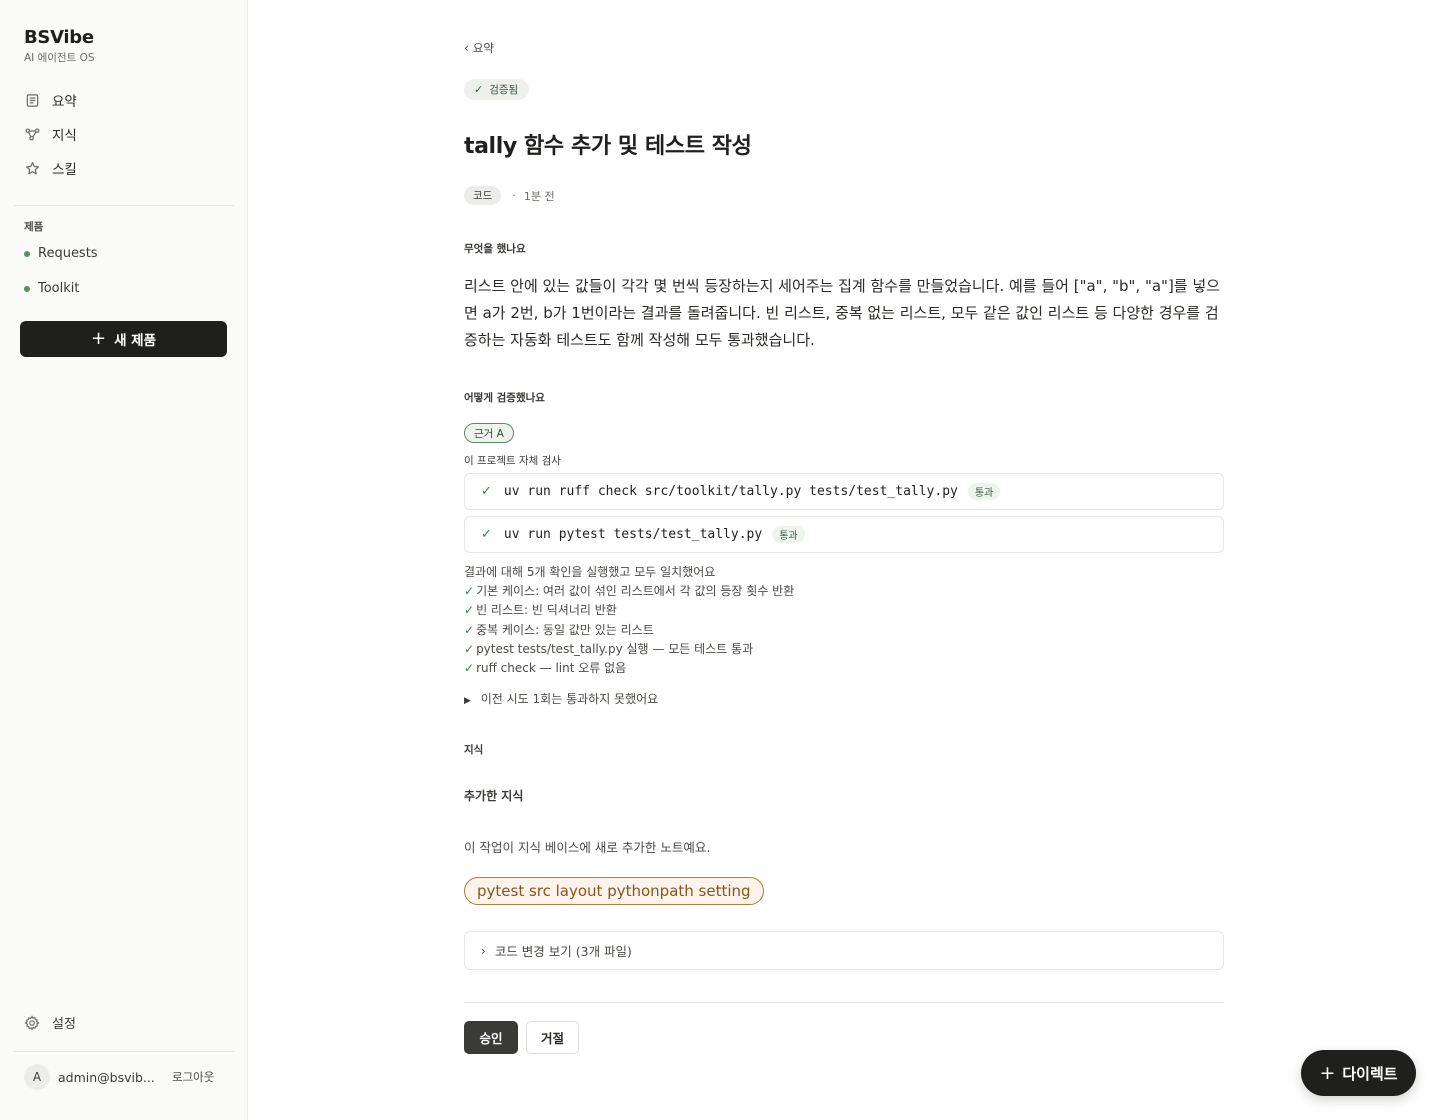  I want to click on star-icon, so click(32, 168).